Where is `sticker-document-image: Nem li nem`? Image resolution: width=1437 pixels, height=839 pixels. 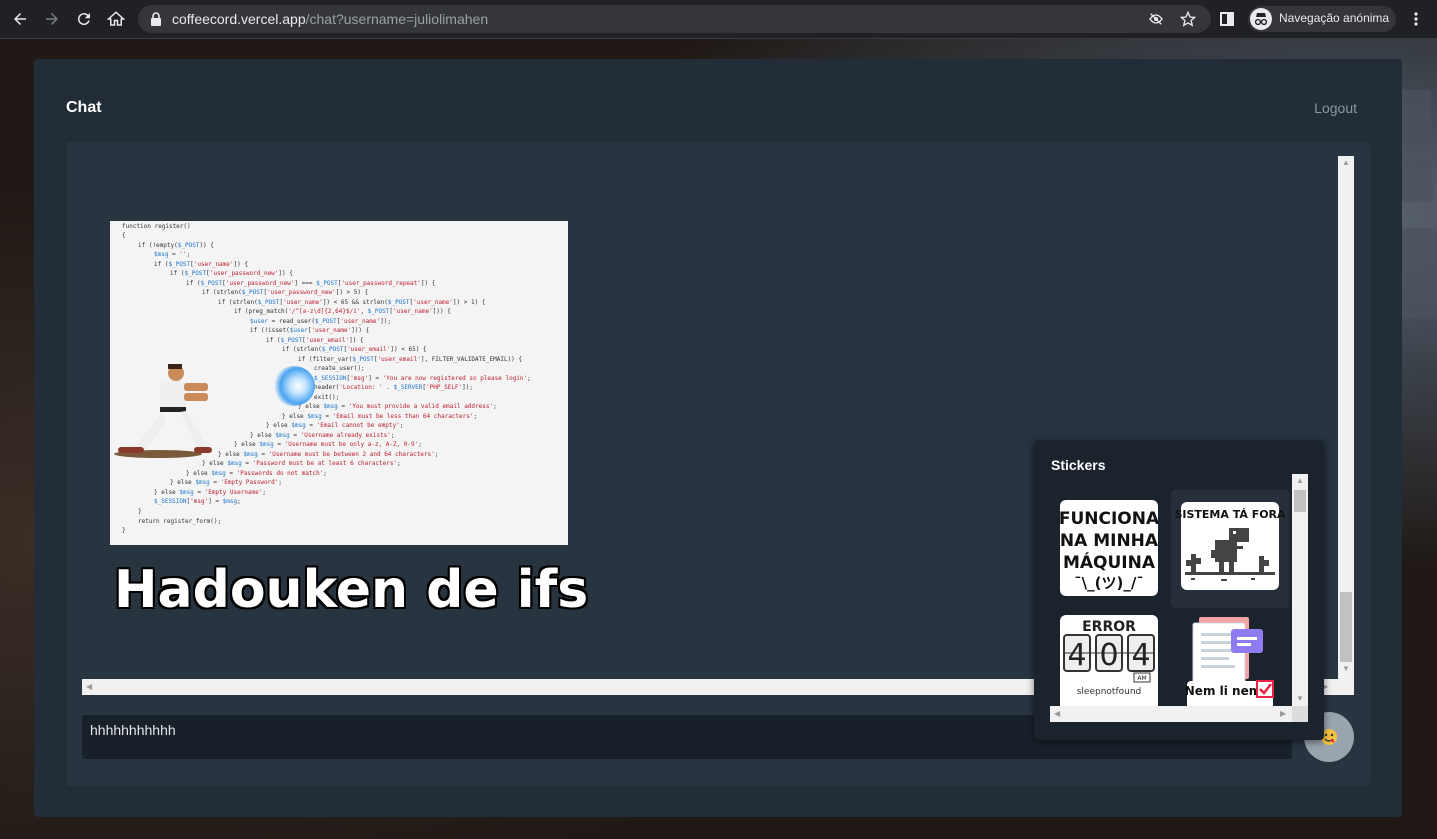
sticker-document-image: Nem li nem is located at coordinates (1229, 661).